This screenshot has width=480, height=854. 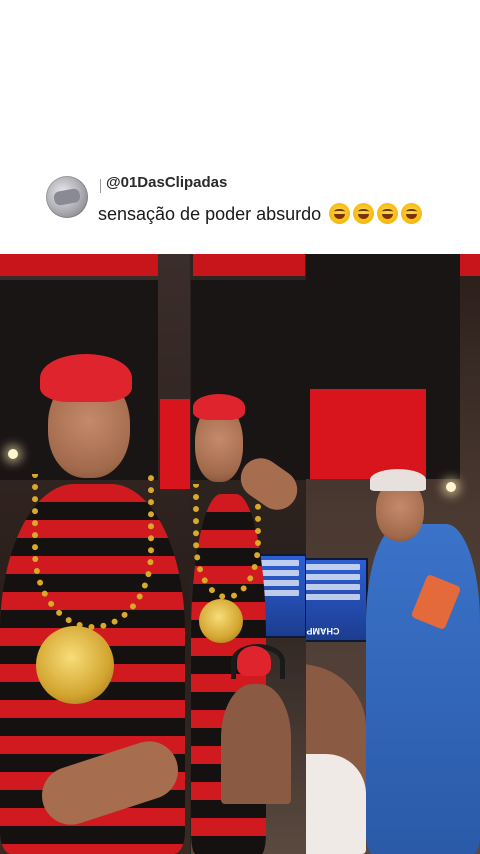 What do you see at coordinates (323, 631) in the screenshot?
I see `screen-text: CHAMPIONS` at bounding box center [323, 631].